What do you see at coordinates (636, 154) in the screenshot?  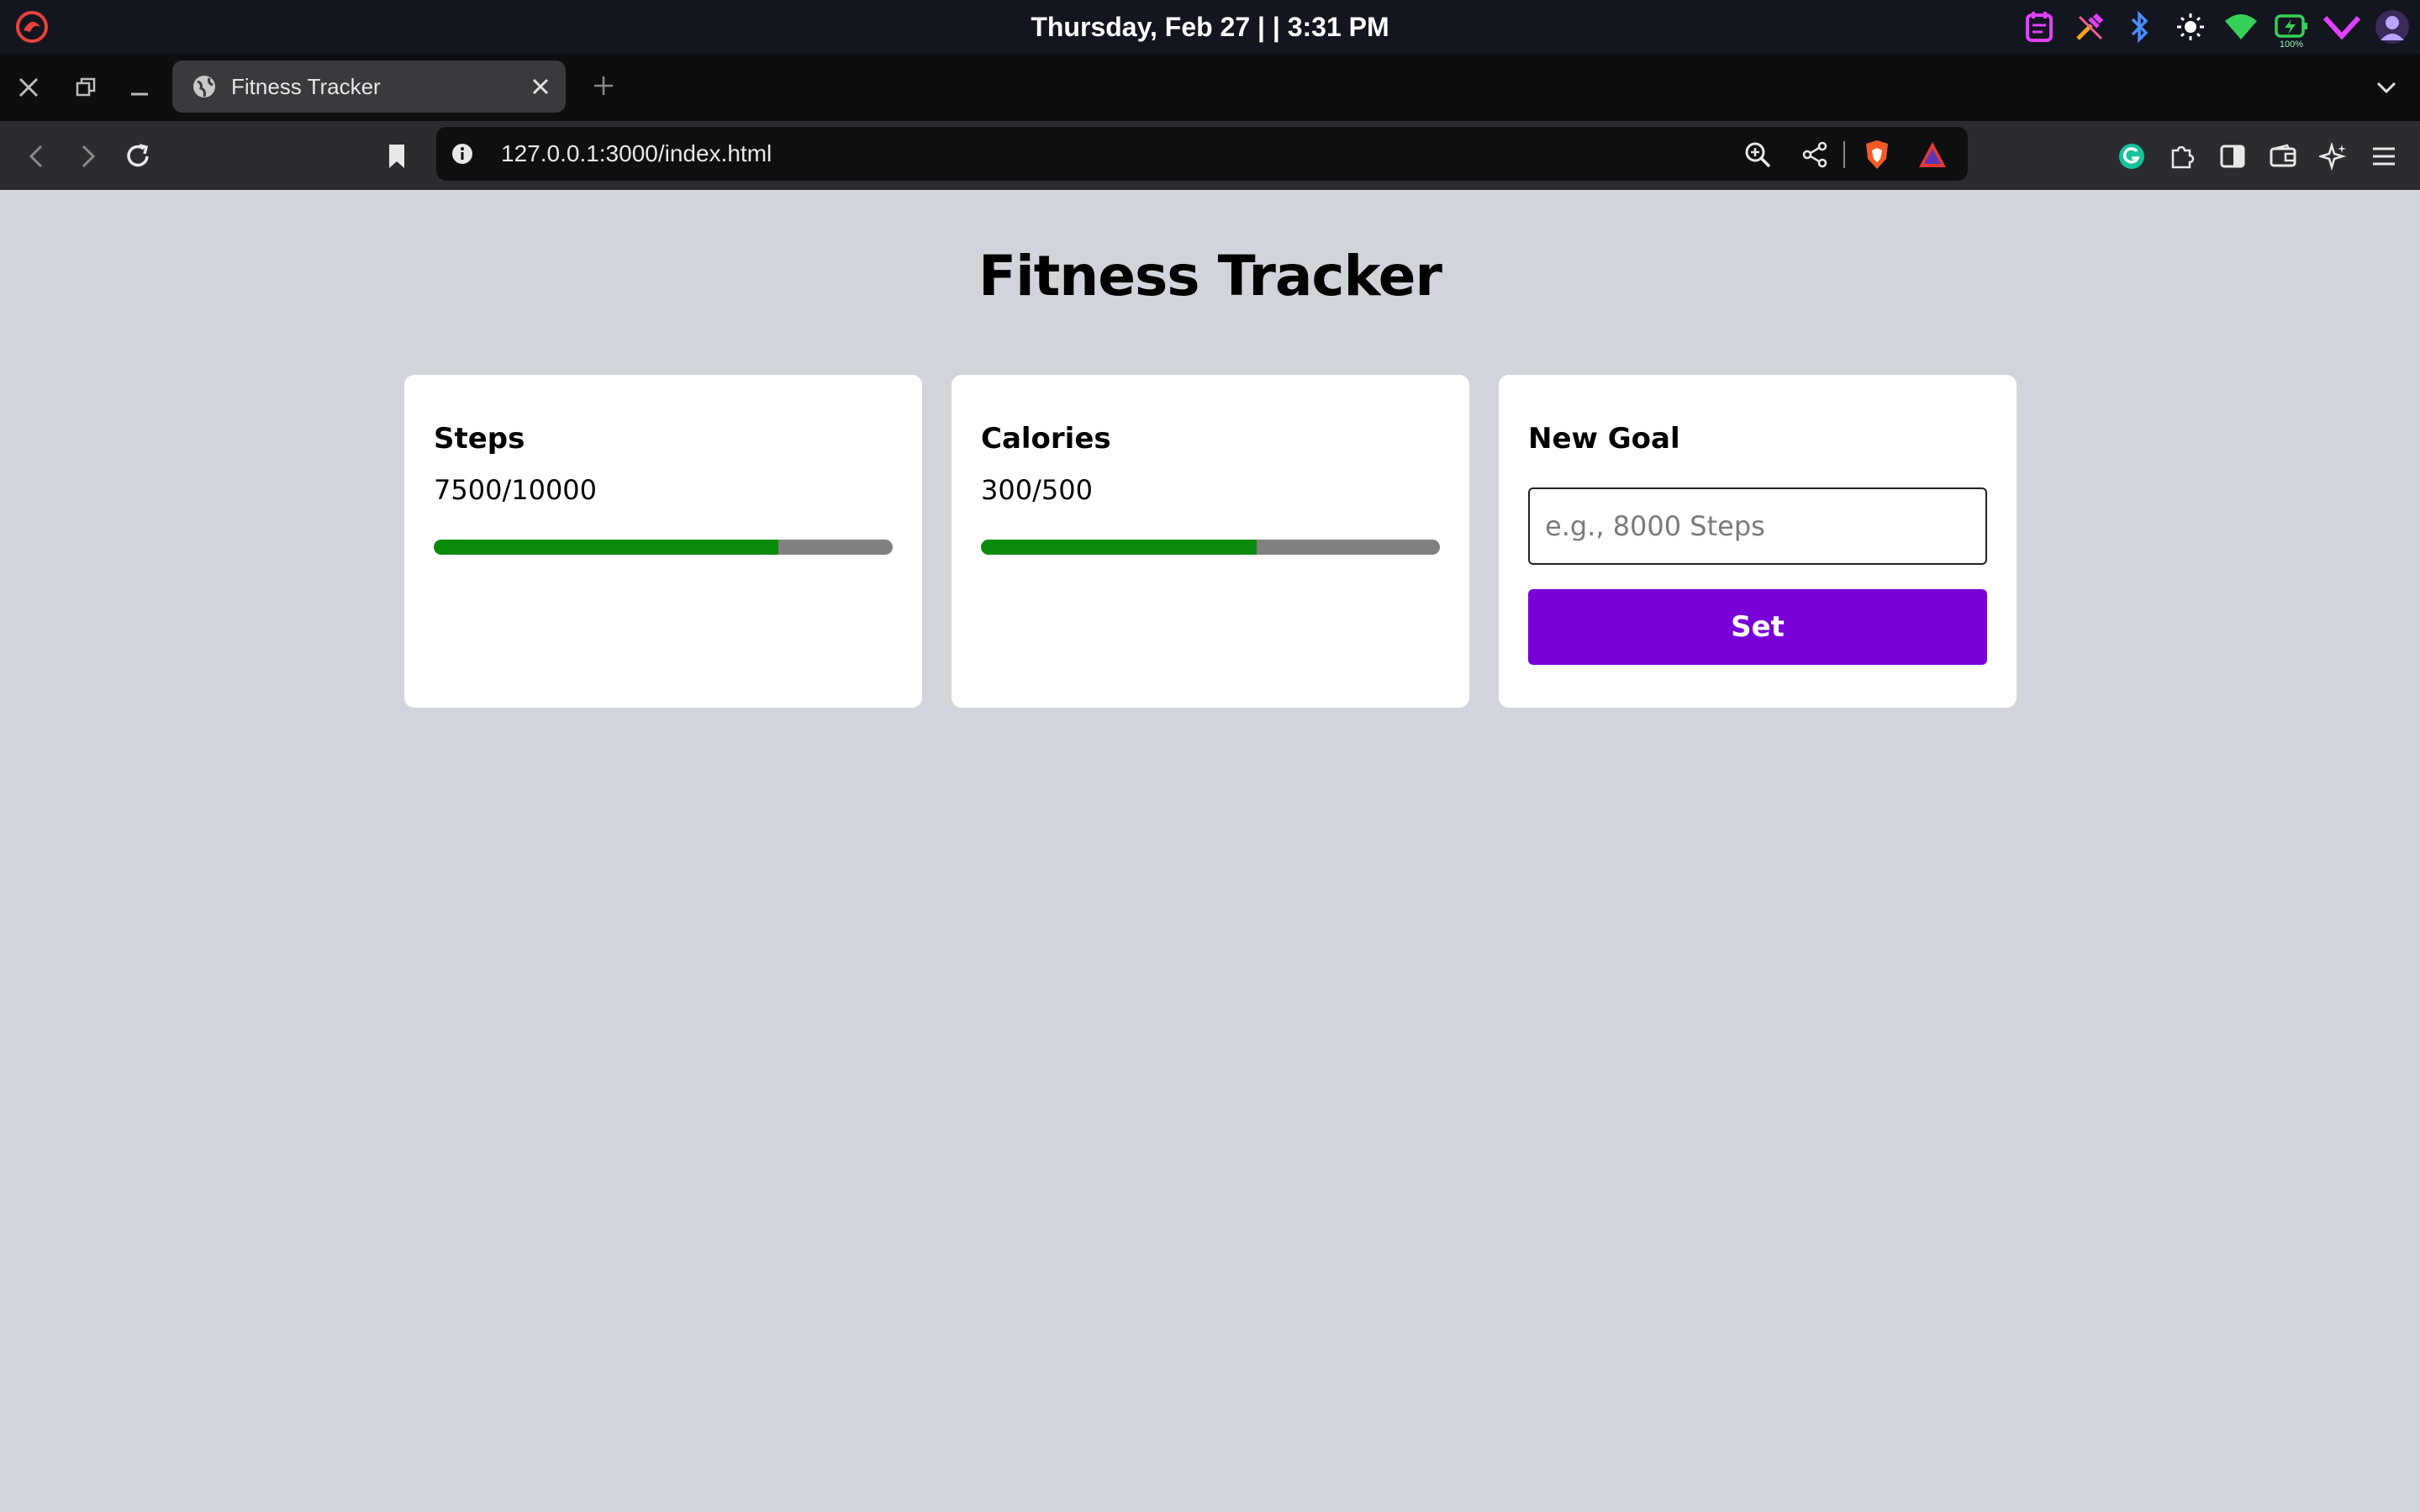 I see `url-text: 127.0.0.1:3000/index.html` at bounding box center [636, 154].